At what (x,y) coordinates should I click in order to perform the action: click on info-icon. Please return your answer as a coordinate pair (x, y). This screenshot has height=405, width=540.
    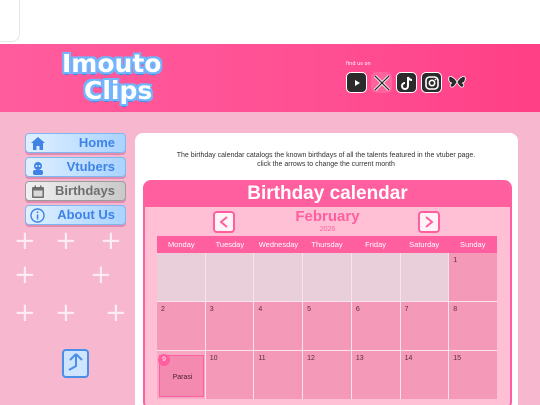
    Looking at the image, I should click on (37, 215).